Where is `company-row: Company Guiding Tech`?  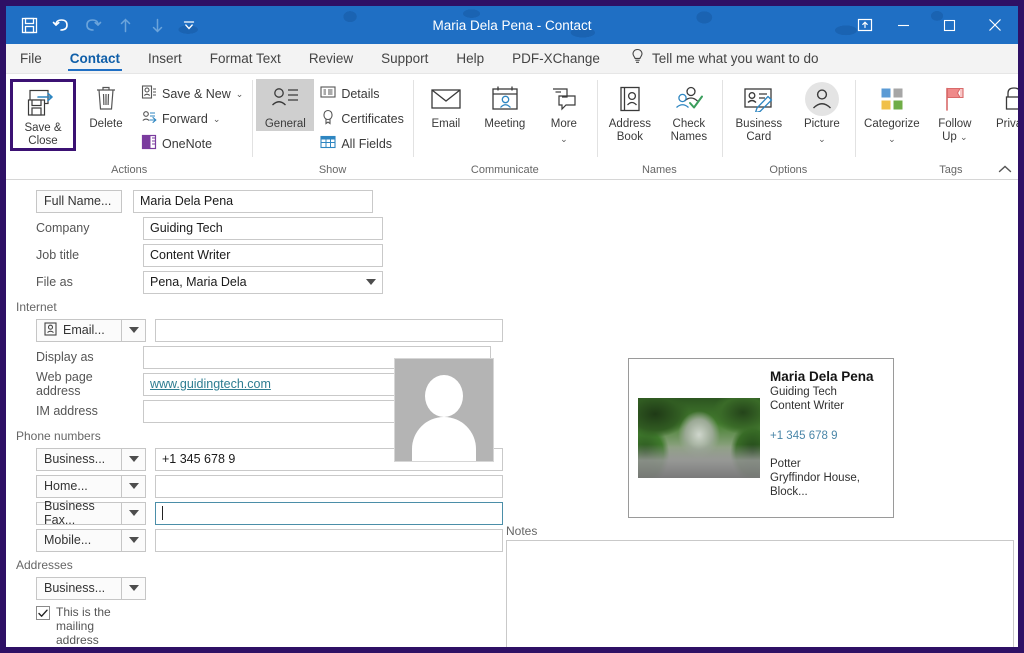 company-row: Company Guiding Tech is located at coordinates (511, 228).